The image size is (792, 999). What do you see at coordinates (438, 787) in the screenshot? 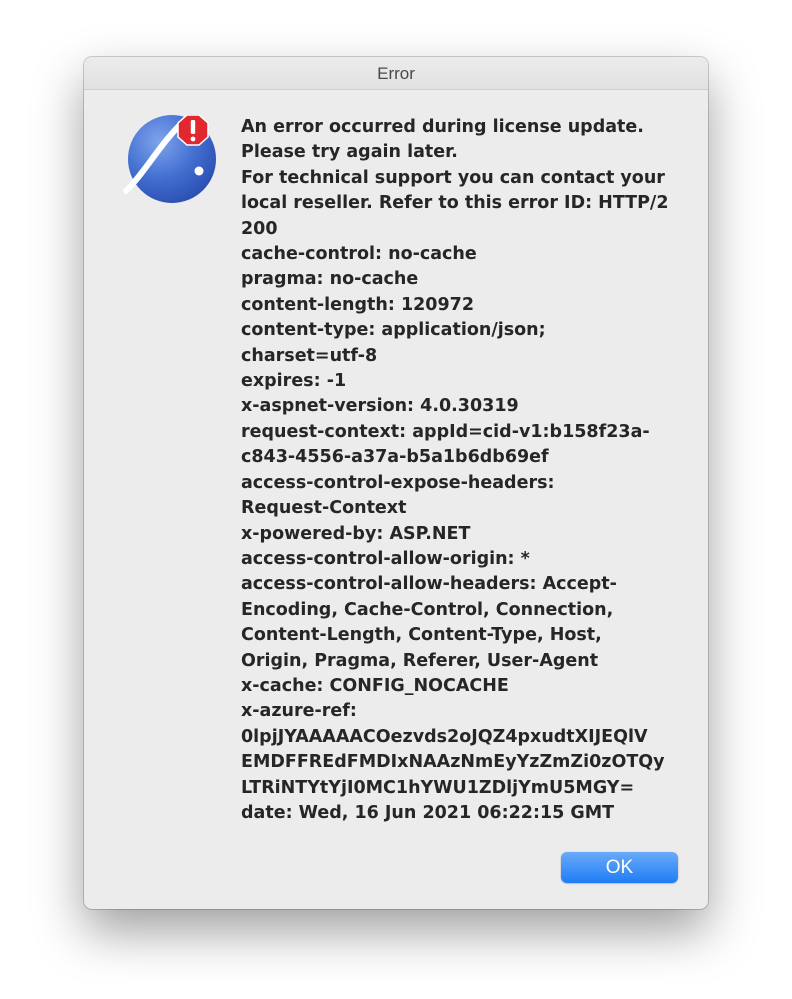
I see `message-line: LTRiNTYtYjI0MC1hYWU1ZDljYmU5MGY=` at bounding box center [438, 787].